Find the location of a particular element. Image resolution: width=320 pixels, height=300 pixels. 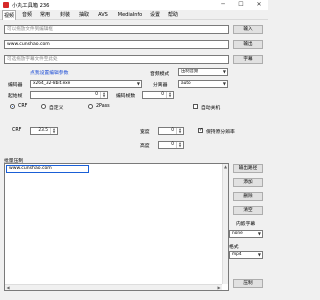

crf-radio-label: CRF is located at coordinates (23, 106).